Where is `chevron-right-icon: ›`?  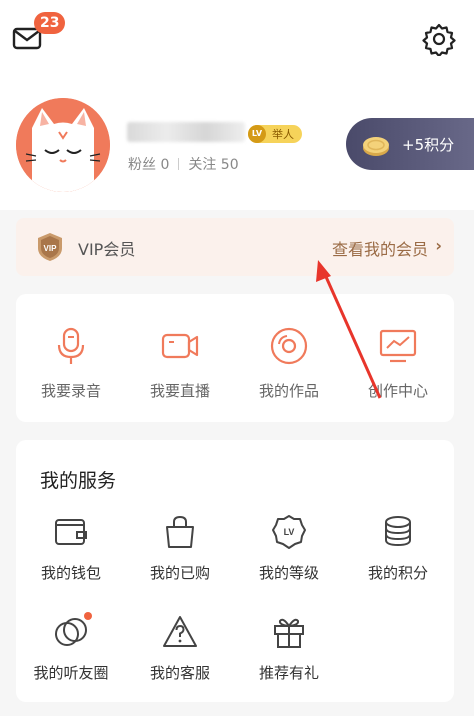 chevron-right-icon: › is located at coordinates (438, 245).